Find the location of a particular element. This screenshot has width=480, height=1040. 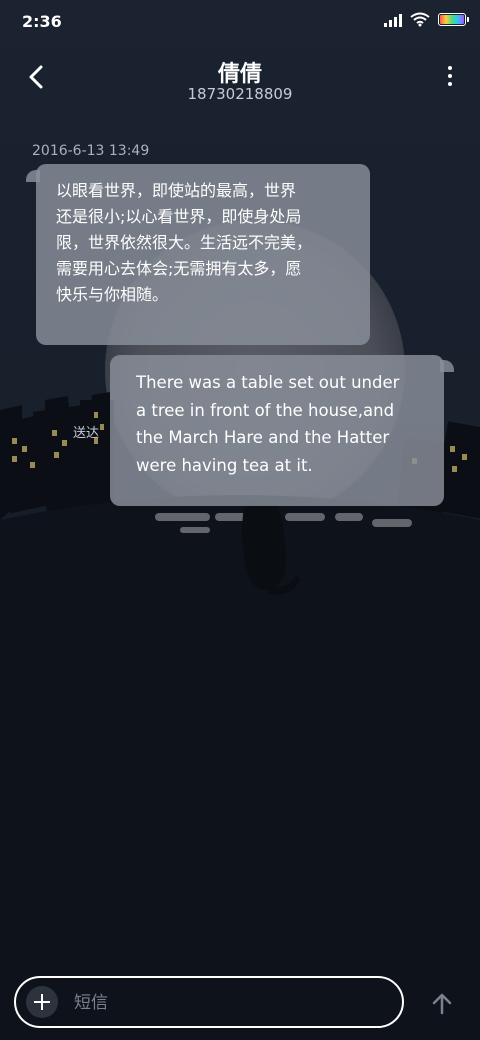

message-line: a tree in front of the house,and is located at coordinates (265, 410).